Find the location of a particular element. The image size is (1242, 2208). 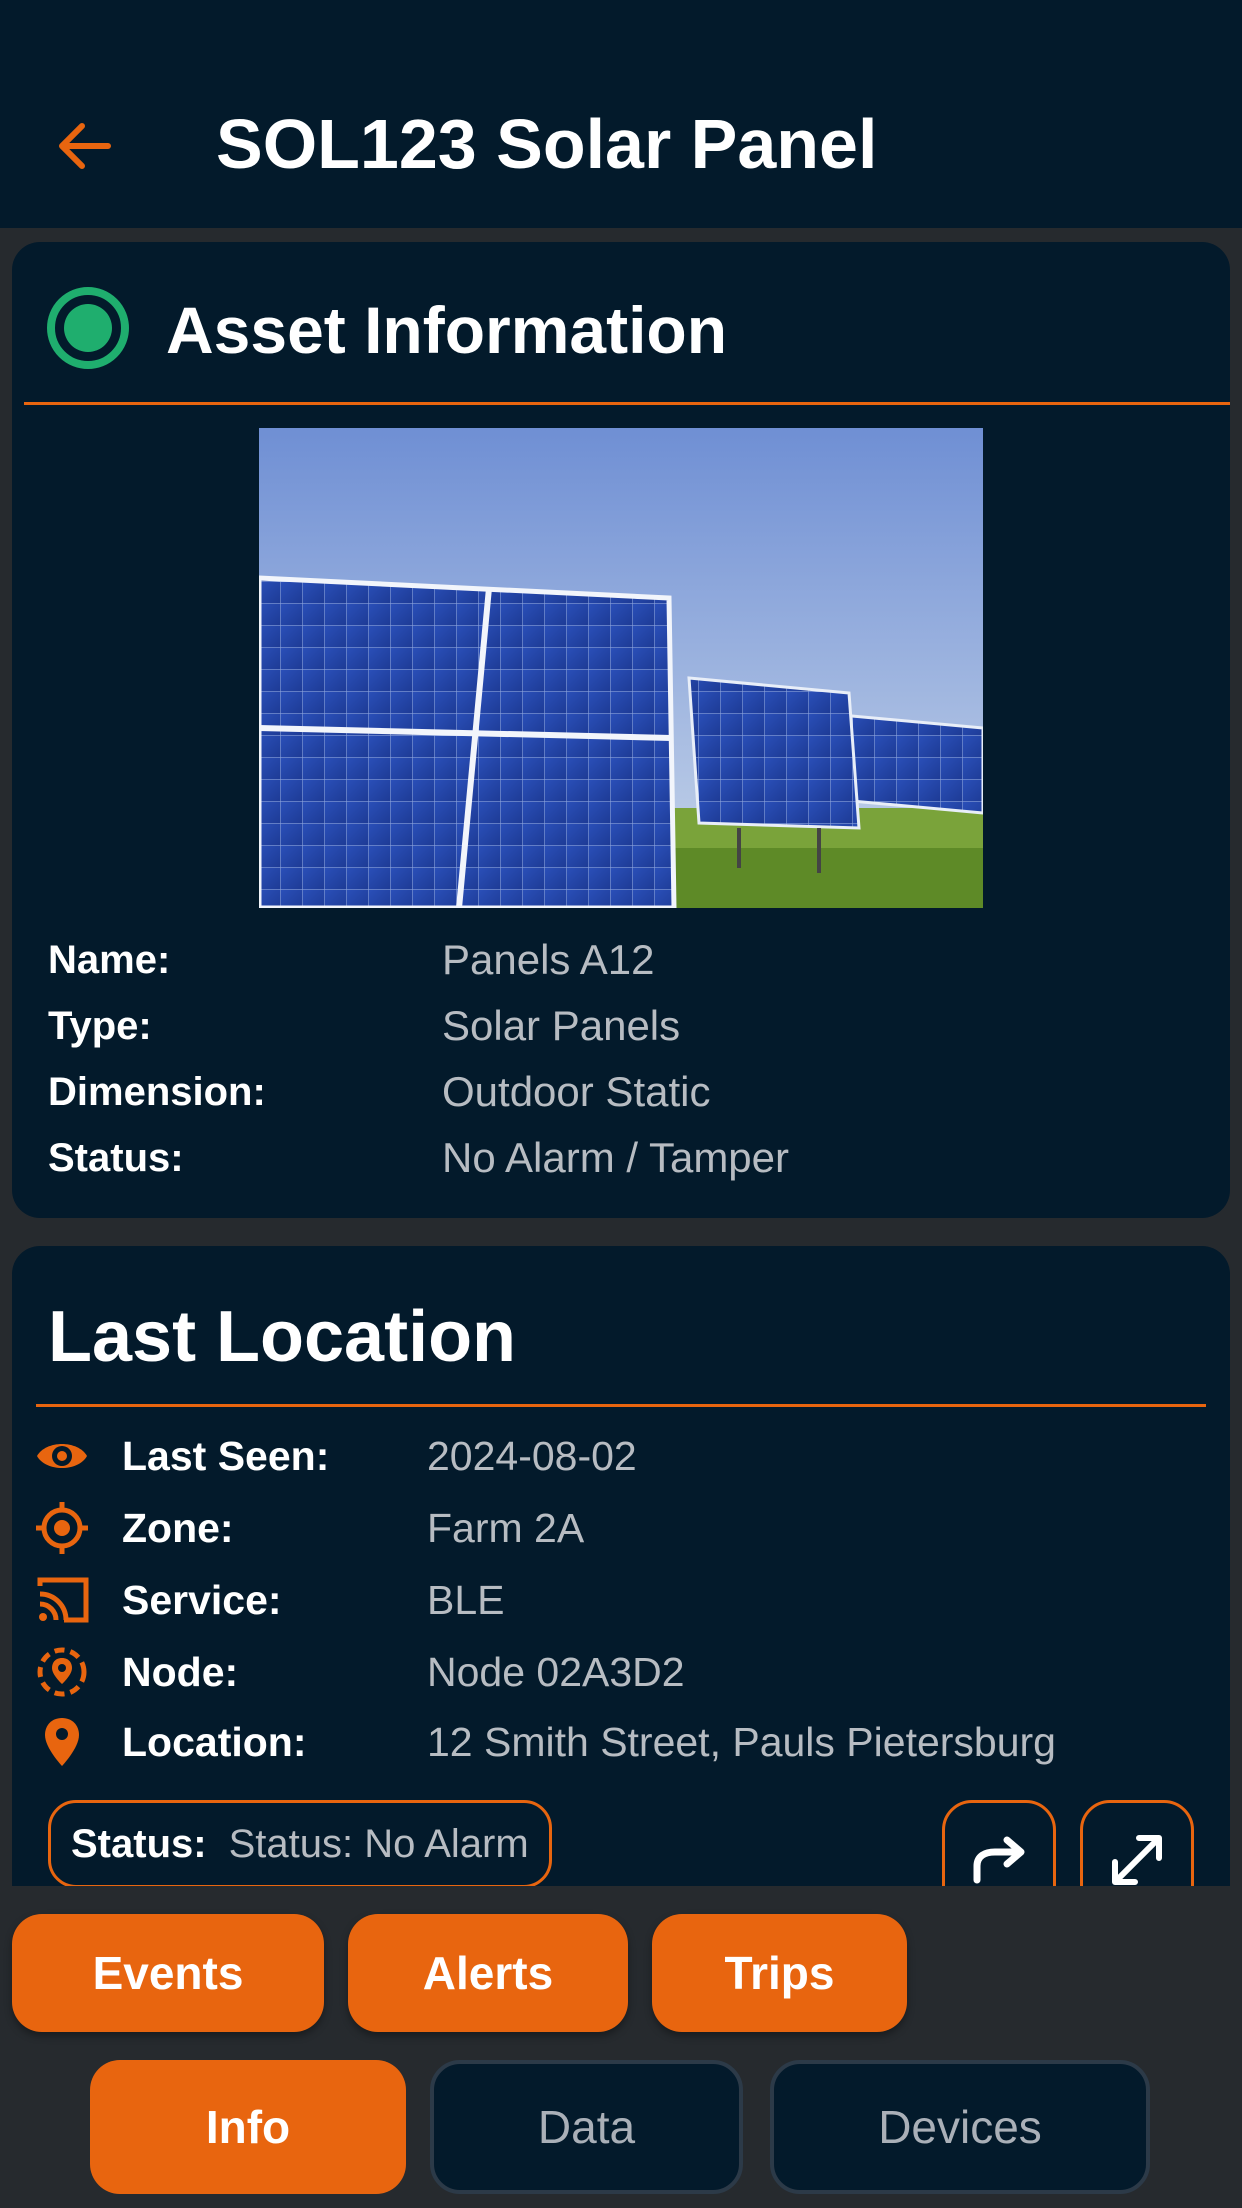

location-field-service: Service: BLE is located at coordinates (621, 1600).